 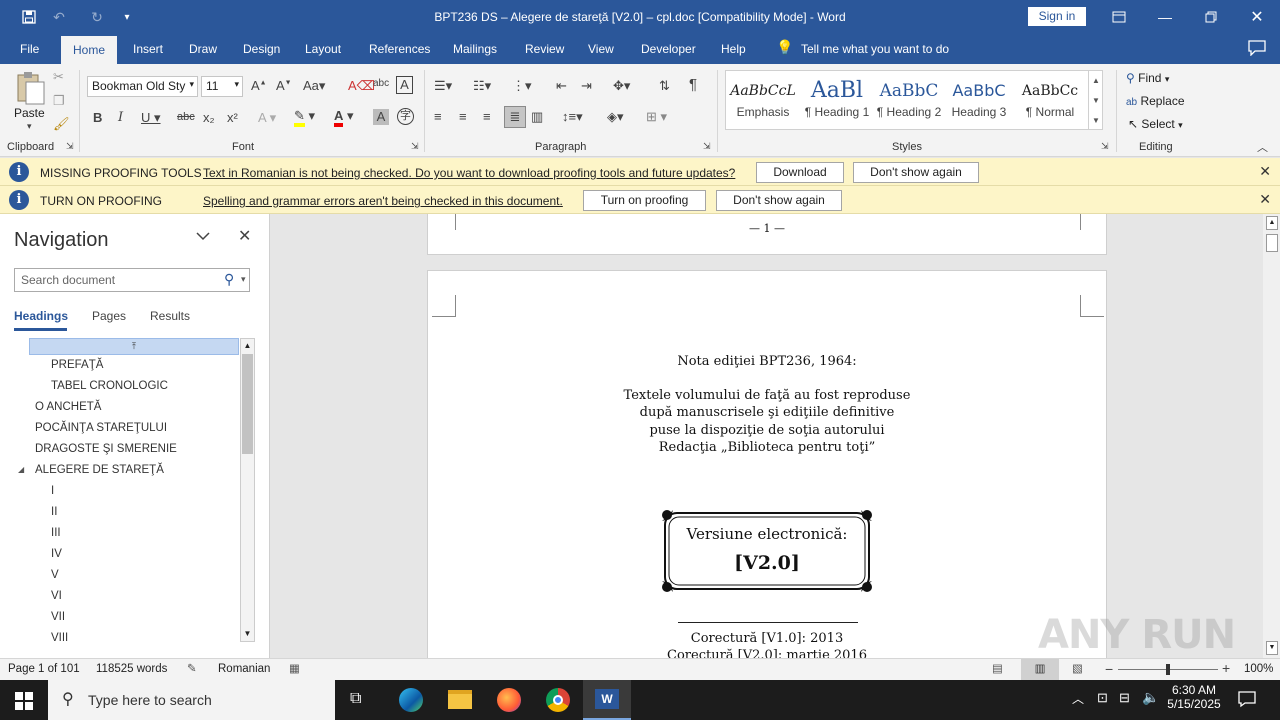 I want to click on multilevel-list-icon: ⋮▾, so click(x=522, y=86).